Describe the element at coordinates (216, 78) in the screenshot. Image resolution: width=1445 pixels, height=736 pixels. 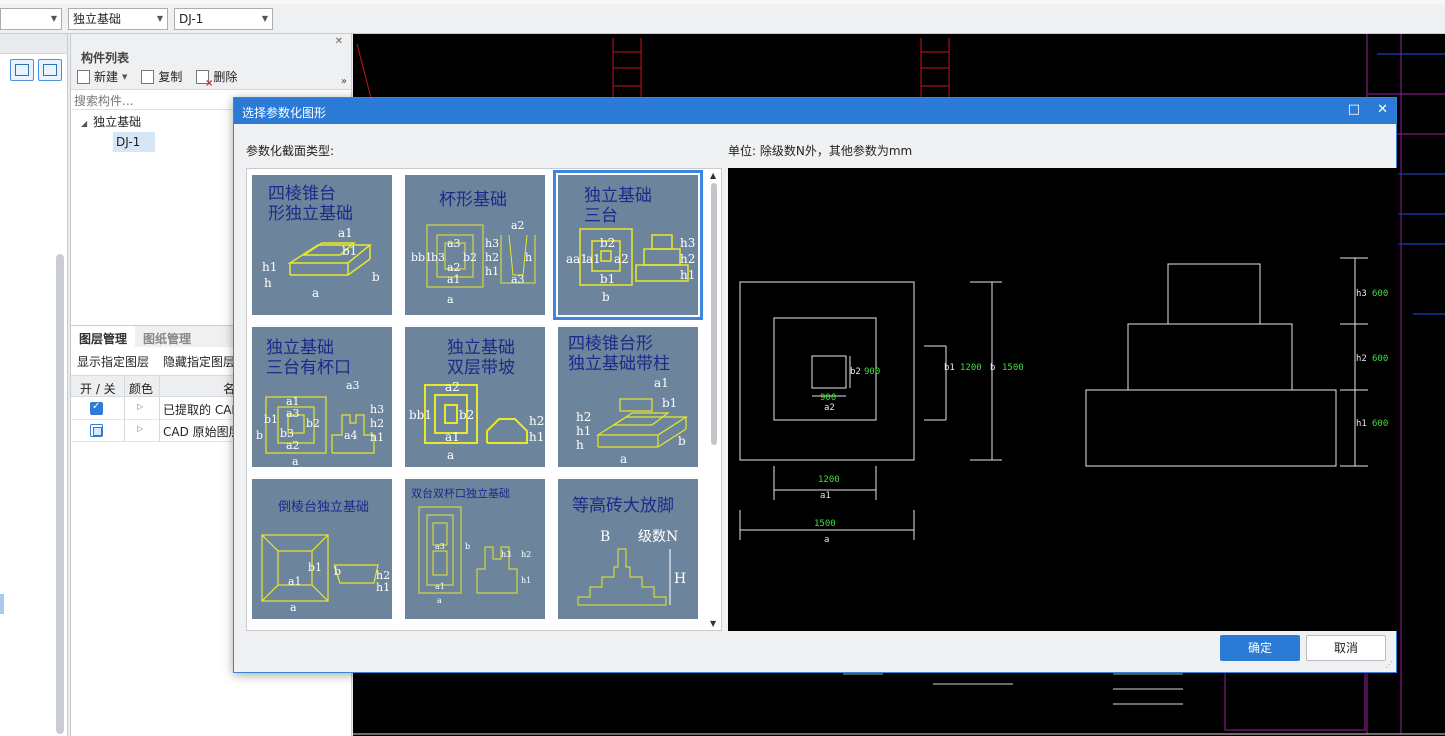
I see `delete-component-button: 删除` at that location.